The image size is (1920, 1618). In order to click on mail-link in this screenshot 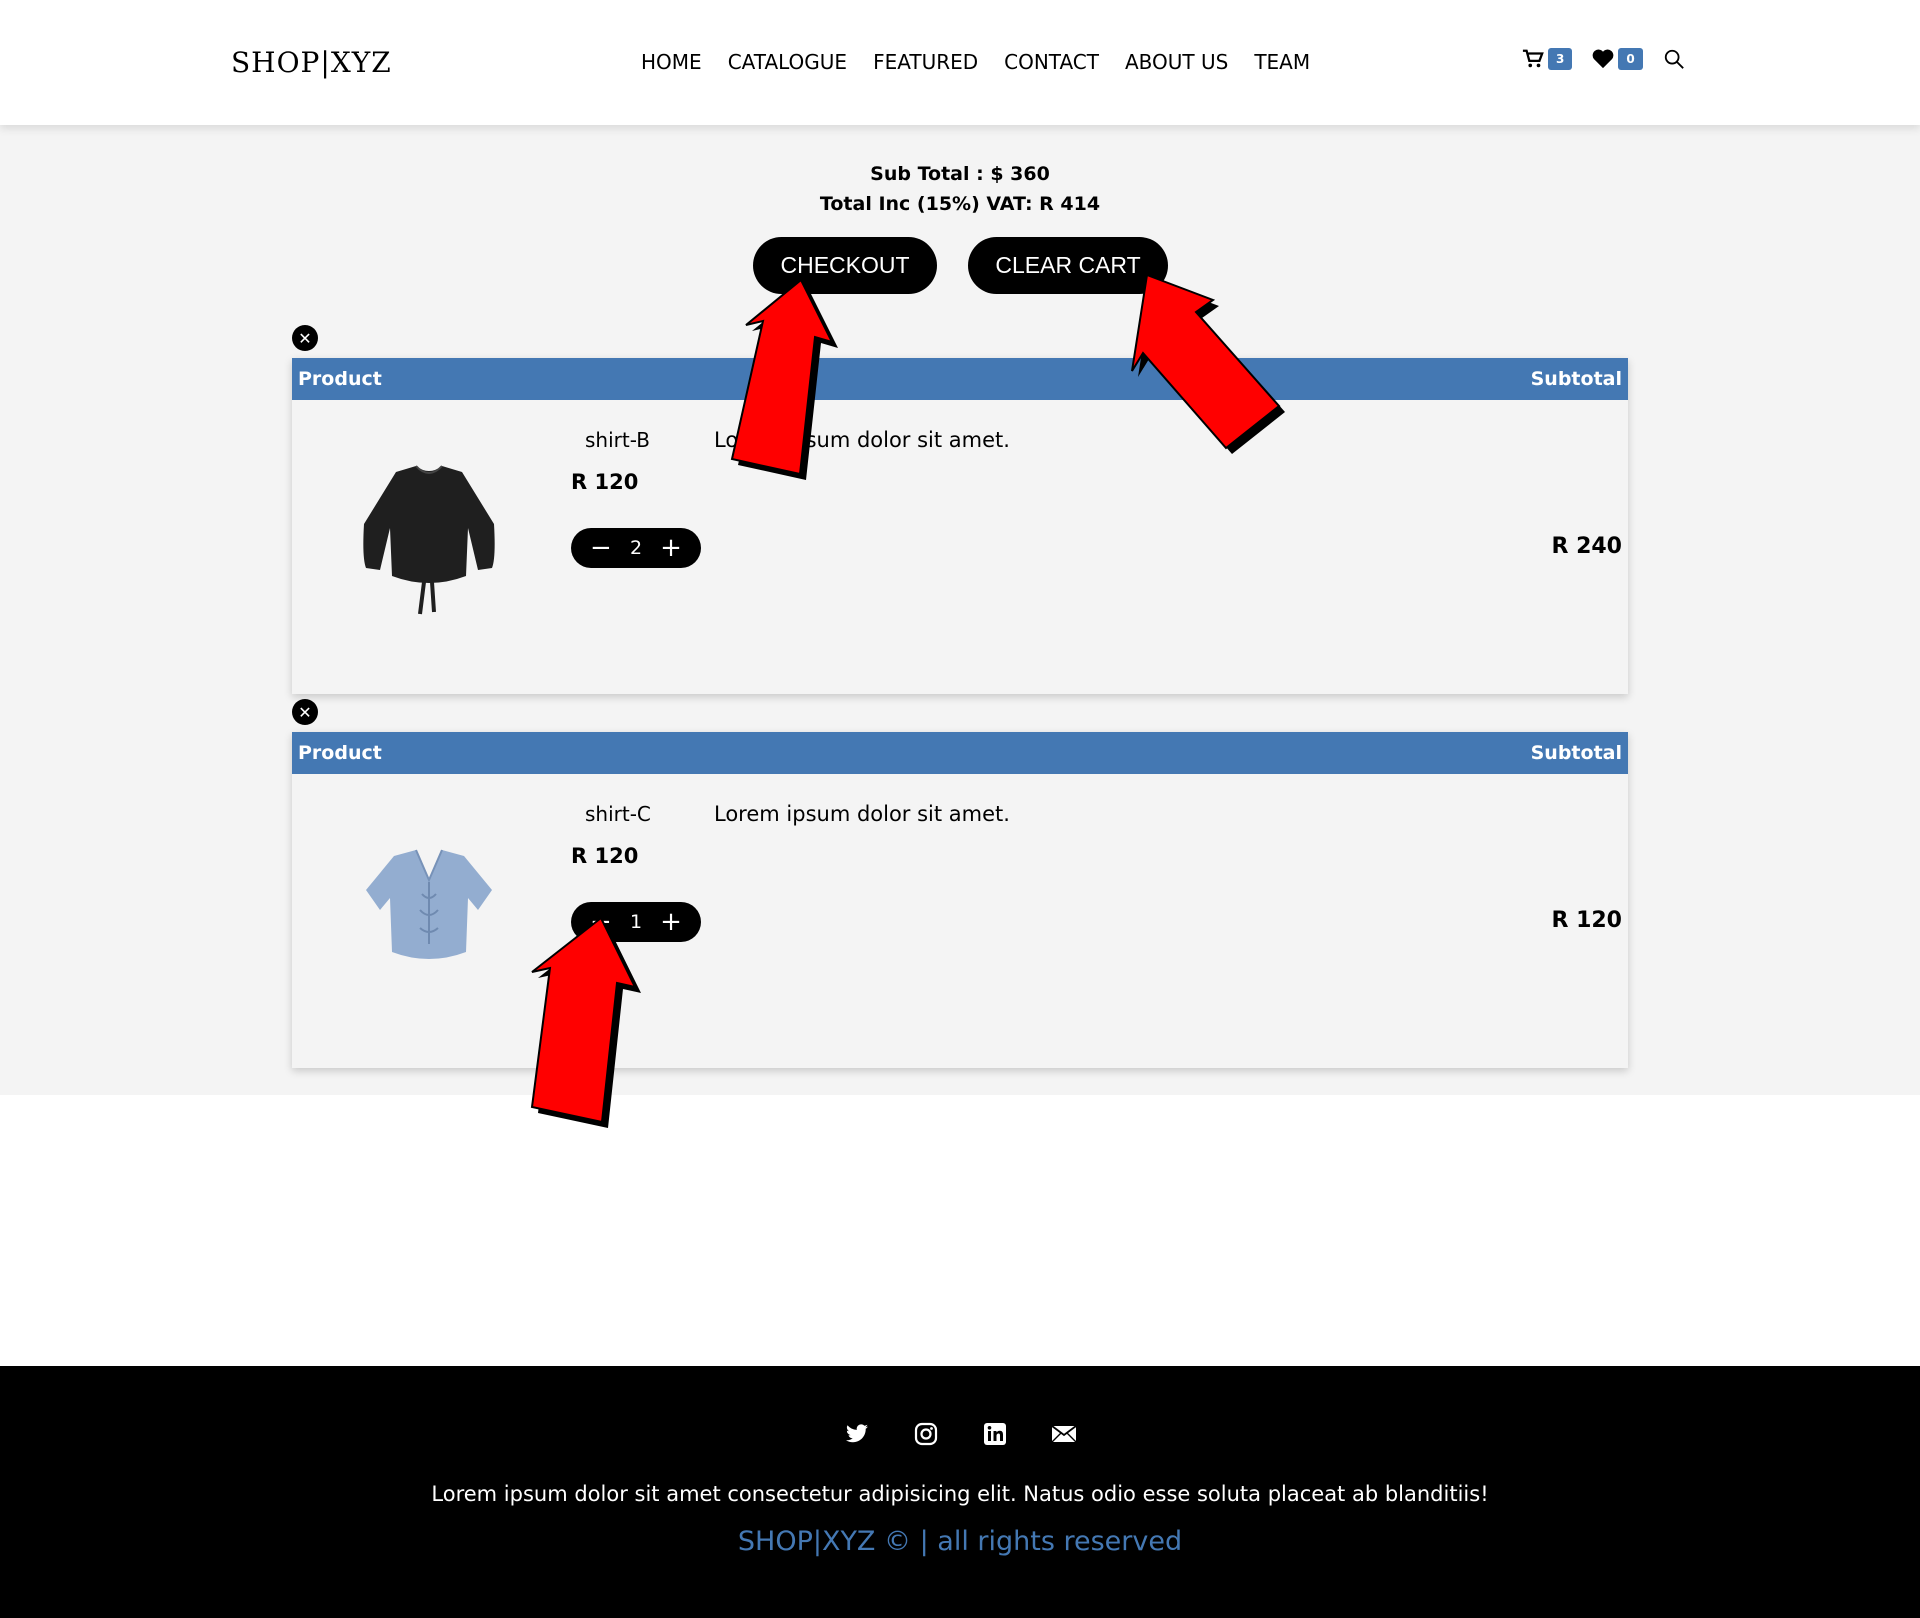, I will do `click(1063, 1433)`.